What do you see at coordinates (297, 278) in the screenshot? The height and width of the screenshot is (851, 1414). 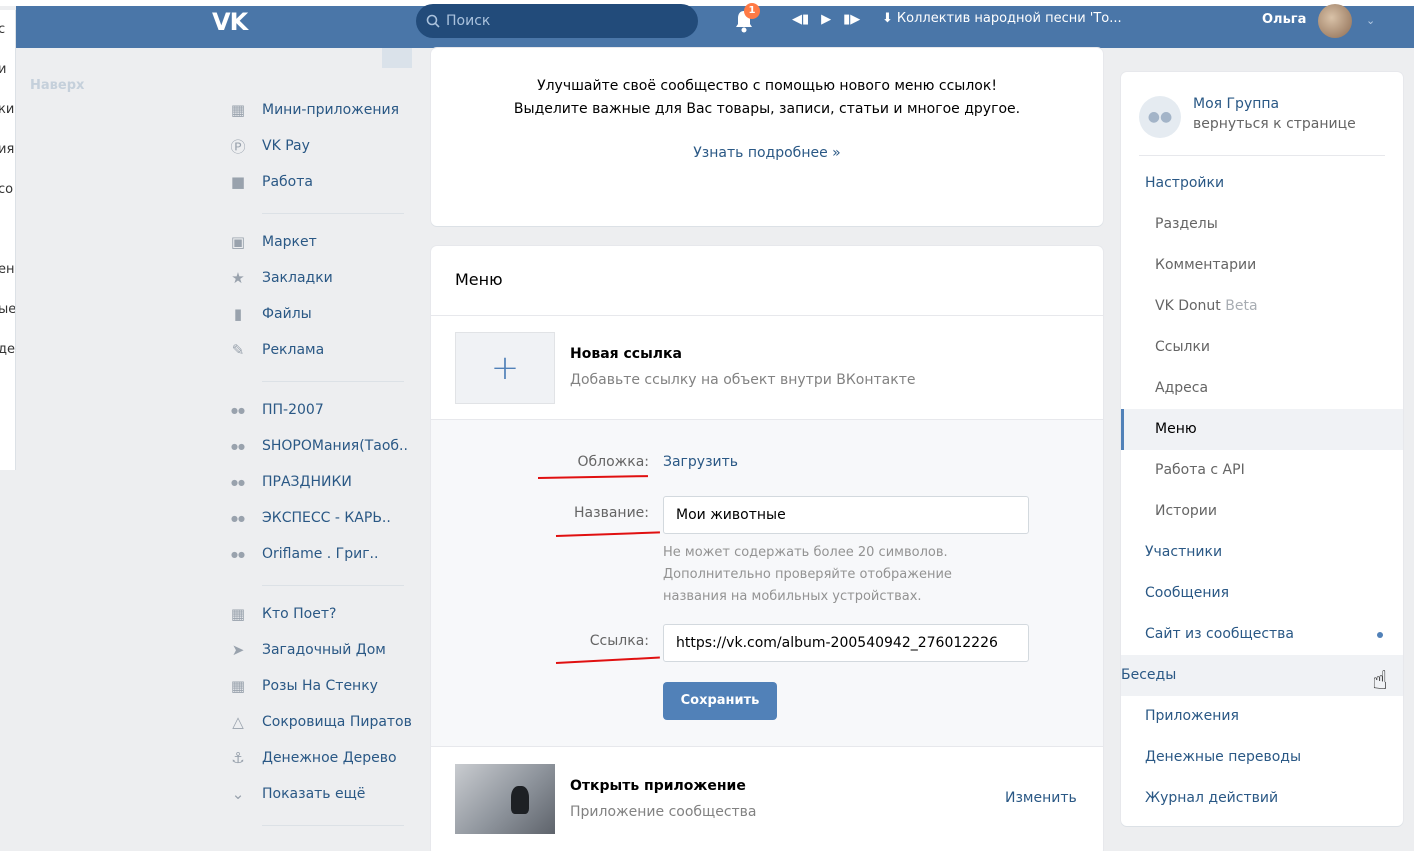 I see `nav-item-label: Закладки` at bounding box center [297, 278].